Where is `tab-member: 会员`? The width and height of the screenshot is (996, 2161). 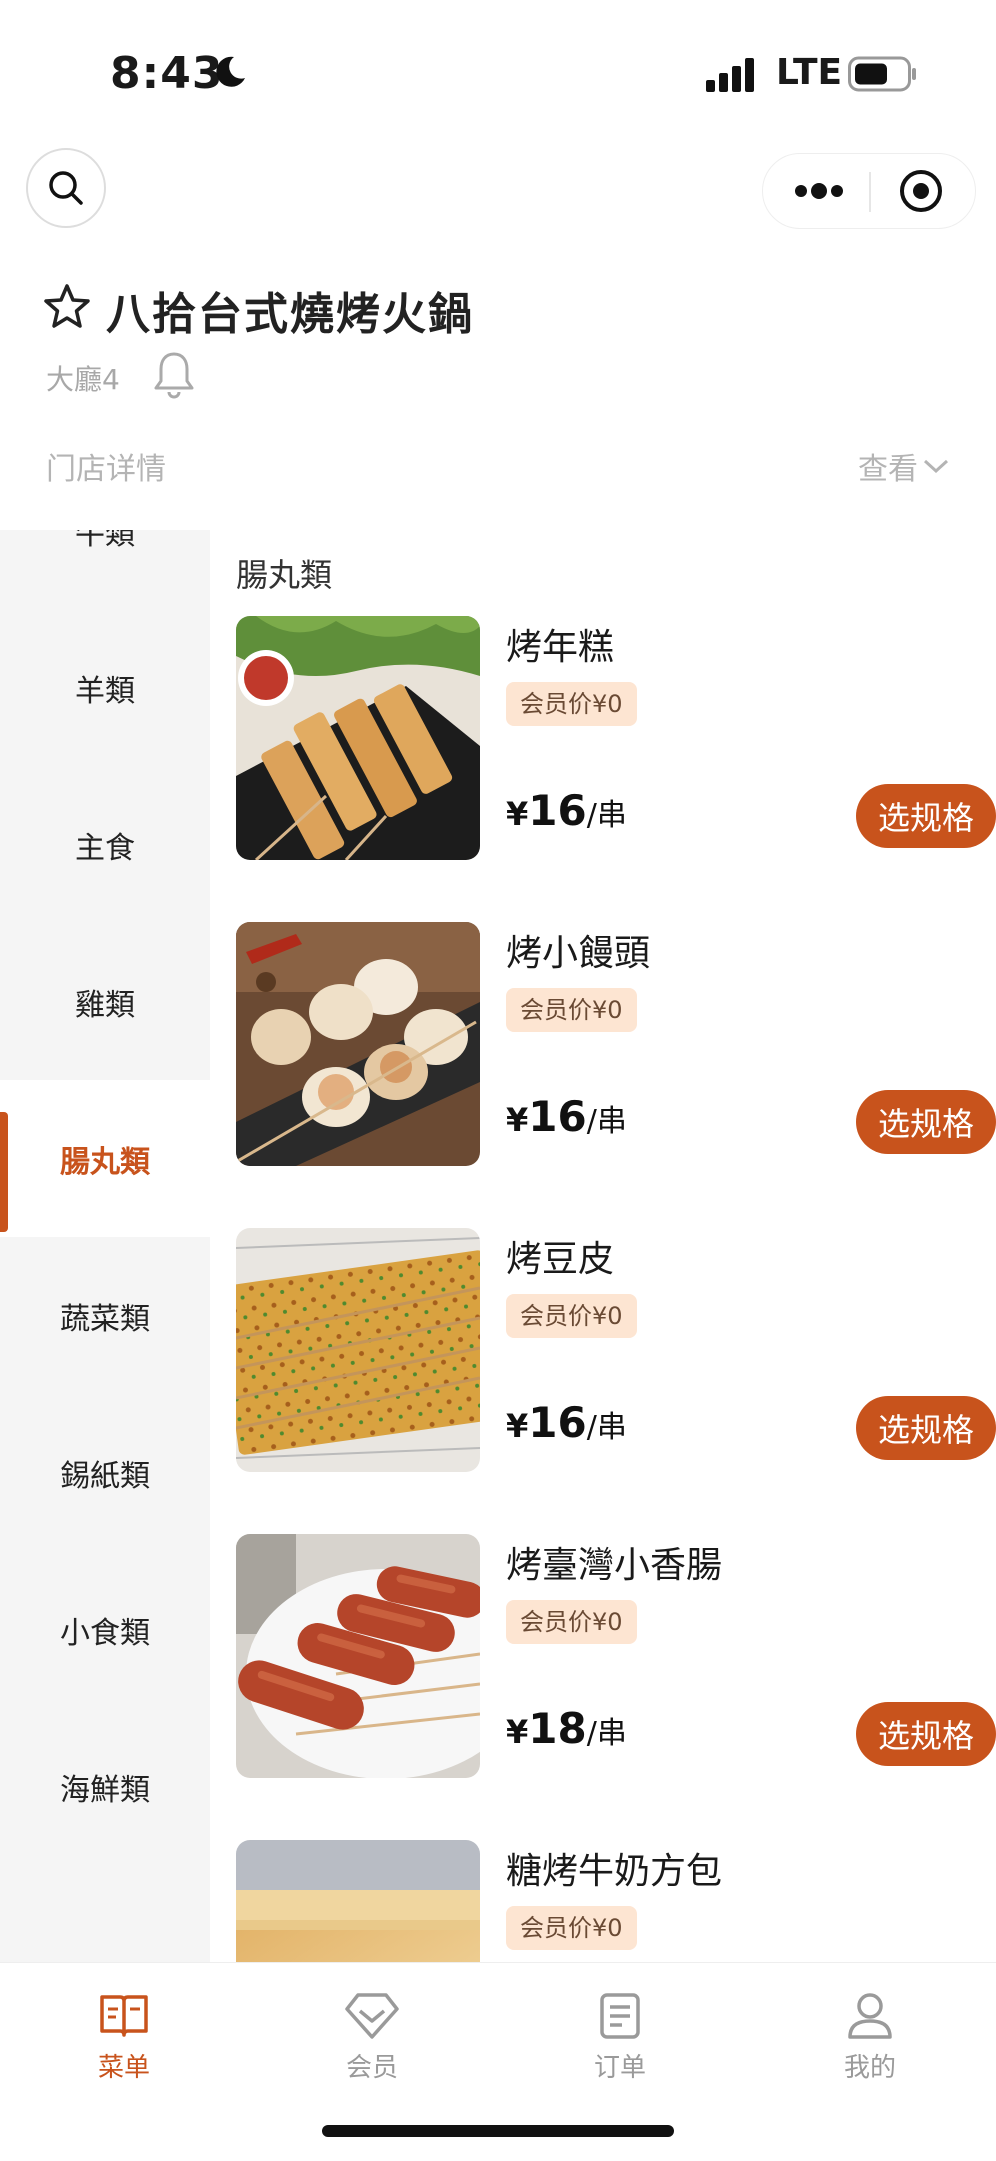 tab-member: 会员 is located at coordinates (372, 2037).